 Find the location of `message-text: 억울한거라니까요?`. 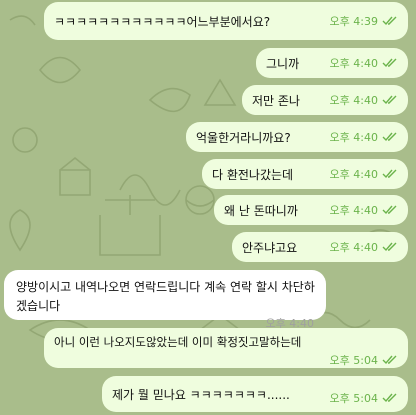

message-text: 억울한거라니까요? is located at coordinates (243, 137).